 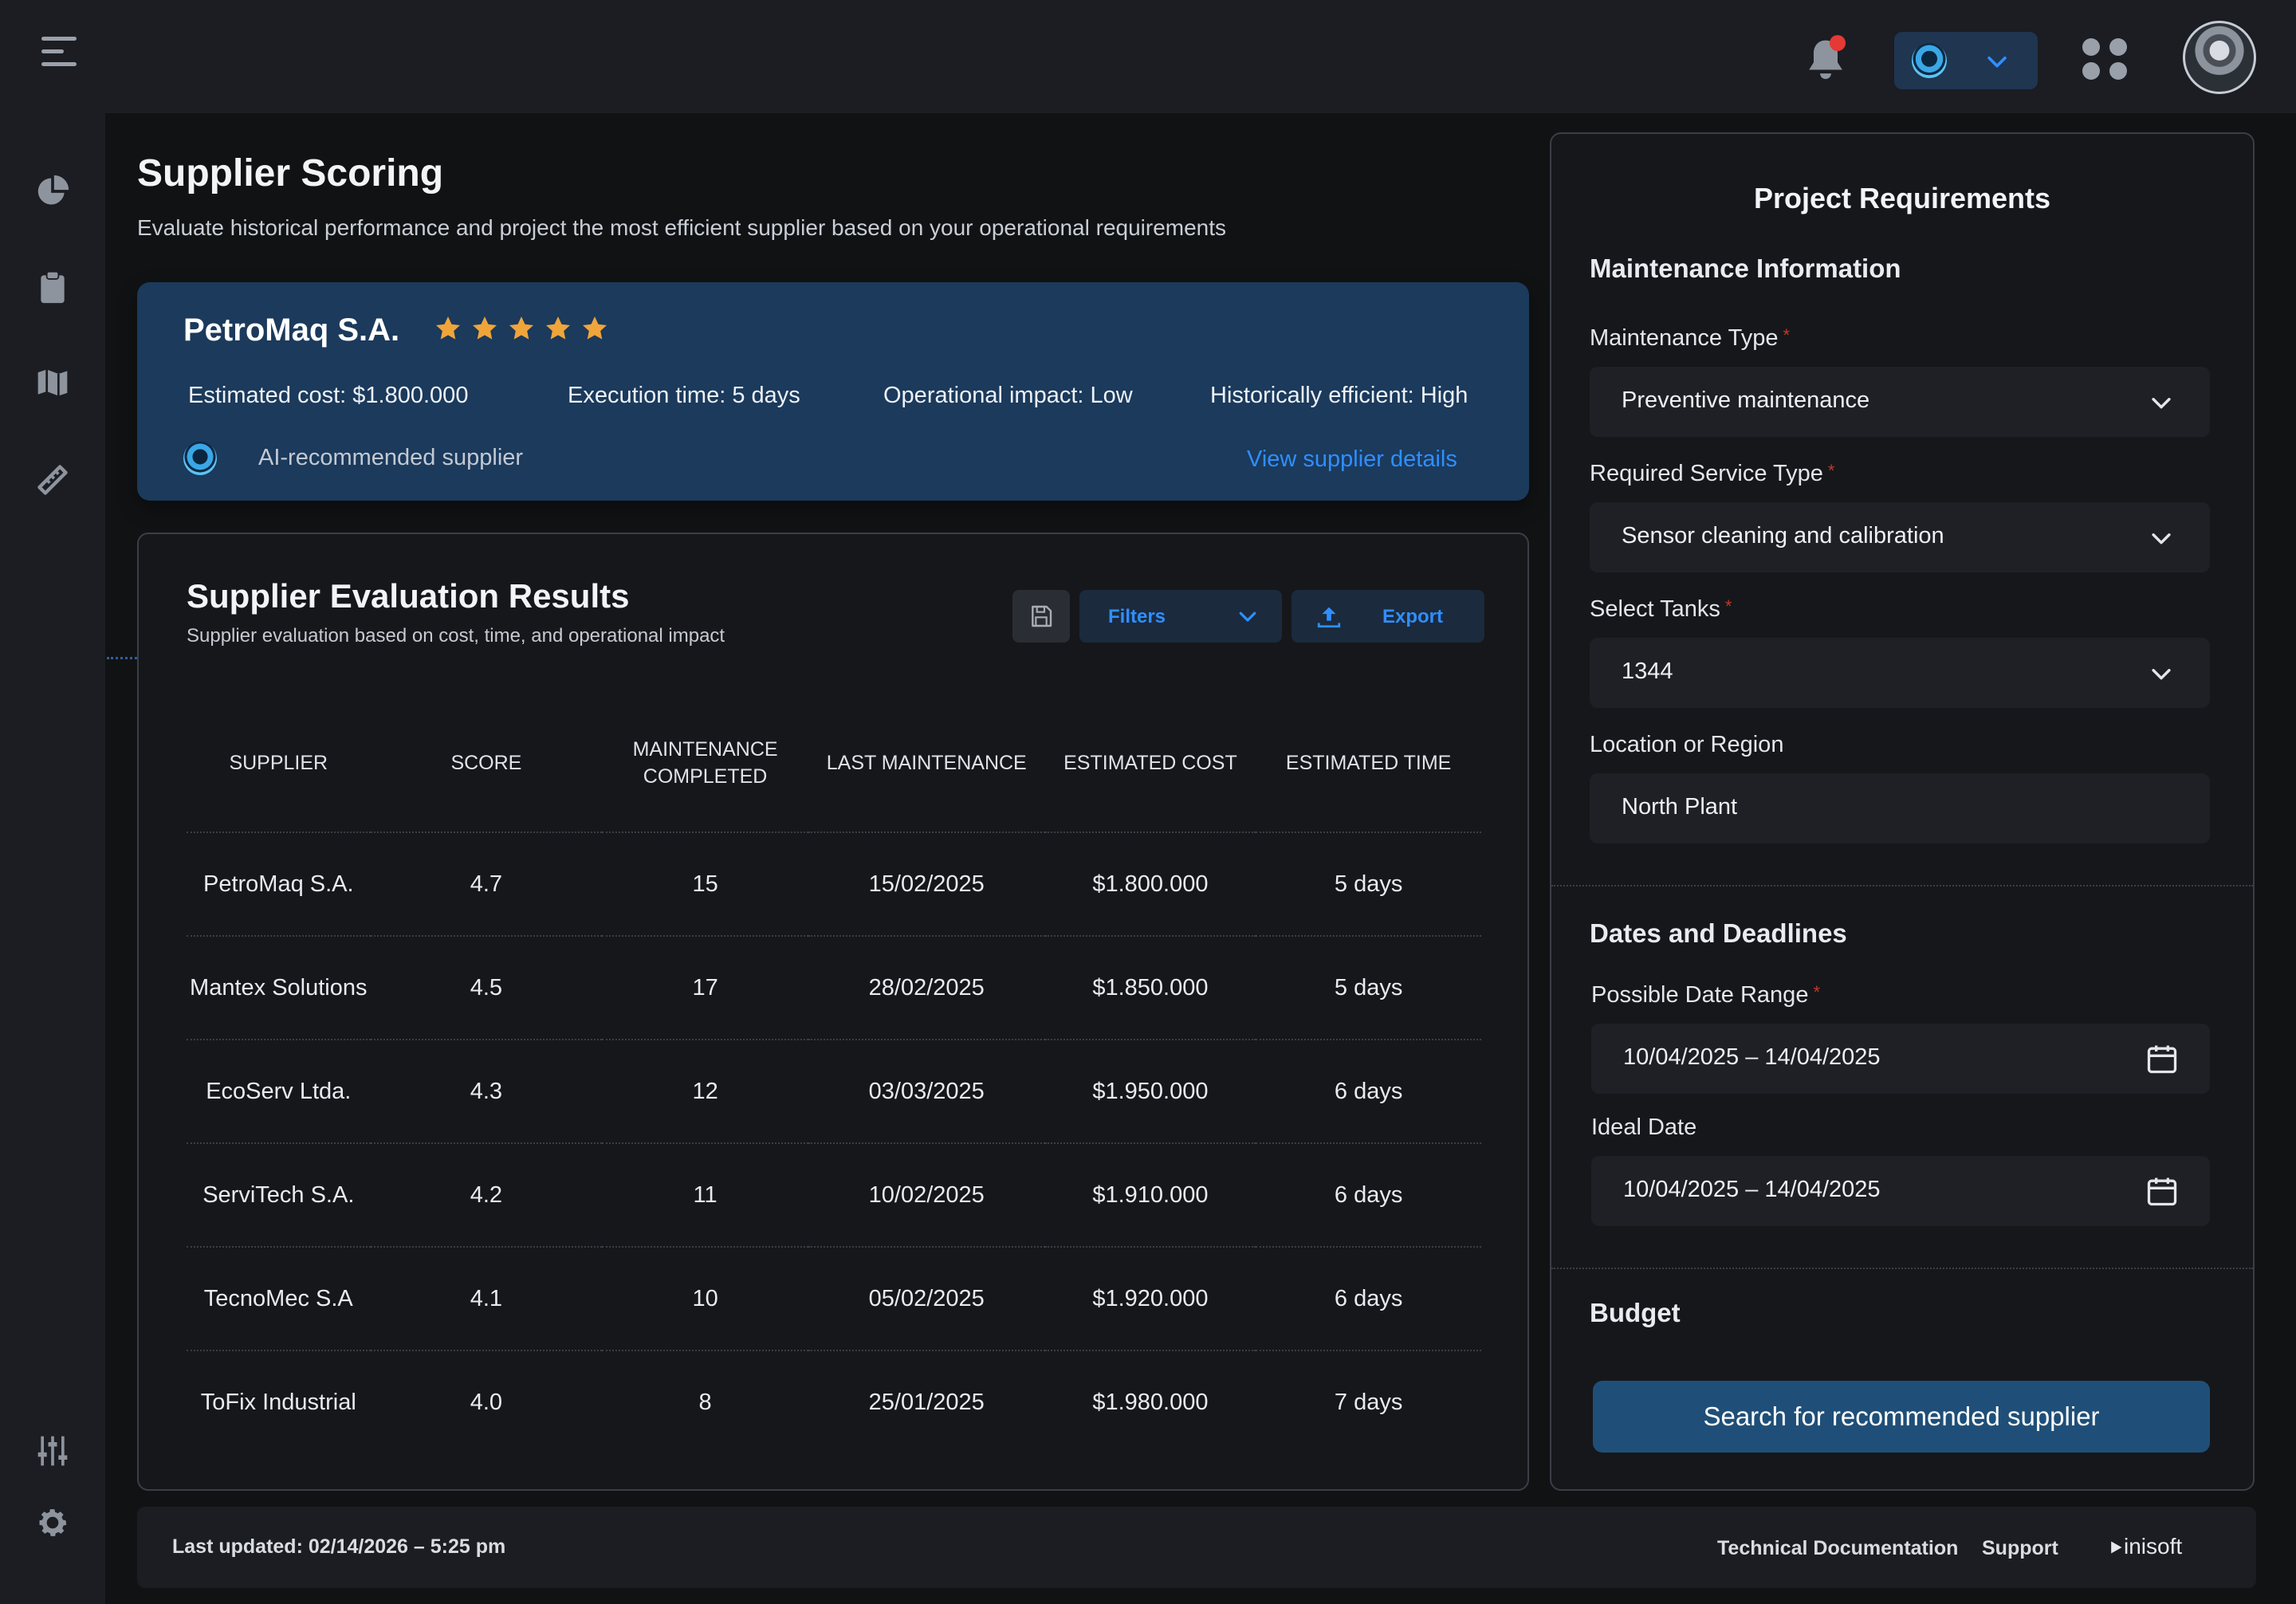 What do you see at coordinates (1900, 1191) in the screenshot?
I see `ideal-date-input: 10/04/2025 – 14/04/2025` at bounding box center [1900, 1191].